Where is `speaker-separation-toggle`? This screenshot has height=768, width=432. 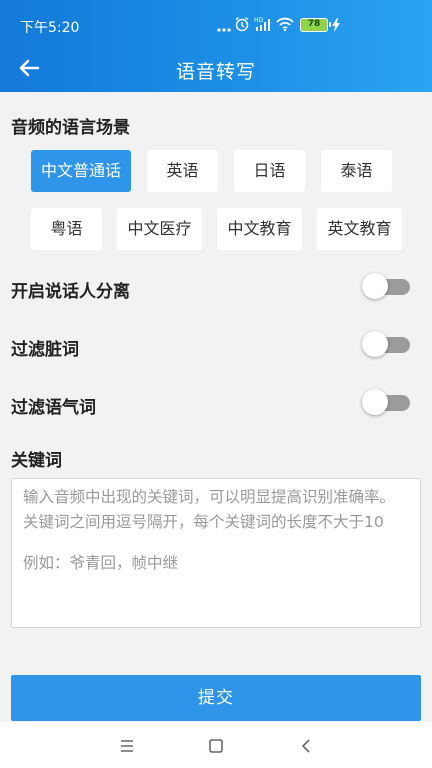 speaker-separation-toggle is located at coordinates (386, 286).